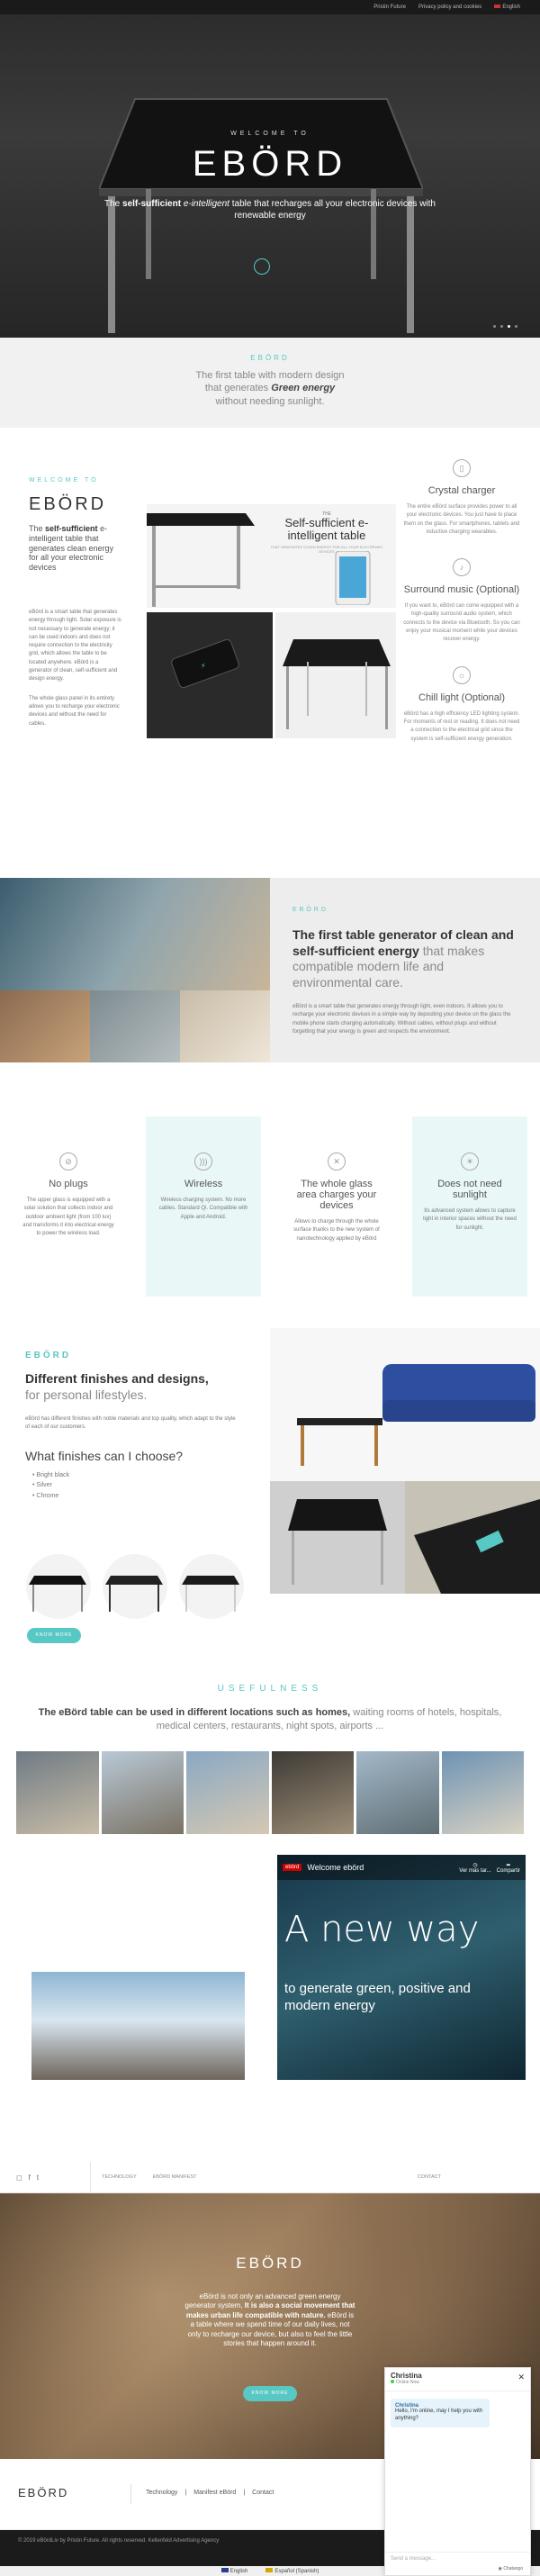 The image size is (540, 2576). Describe the element at coordinates (38, 2178) in the screenshot. I see `twitter-icon: t` at that location.